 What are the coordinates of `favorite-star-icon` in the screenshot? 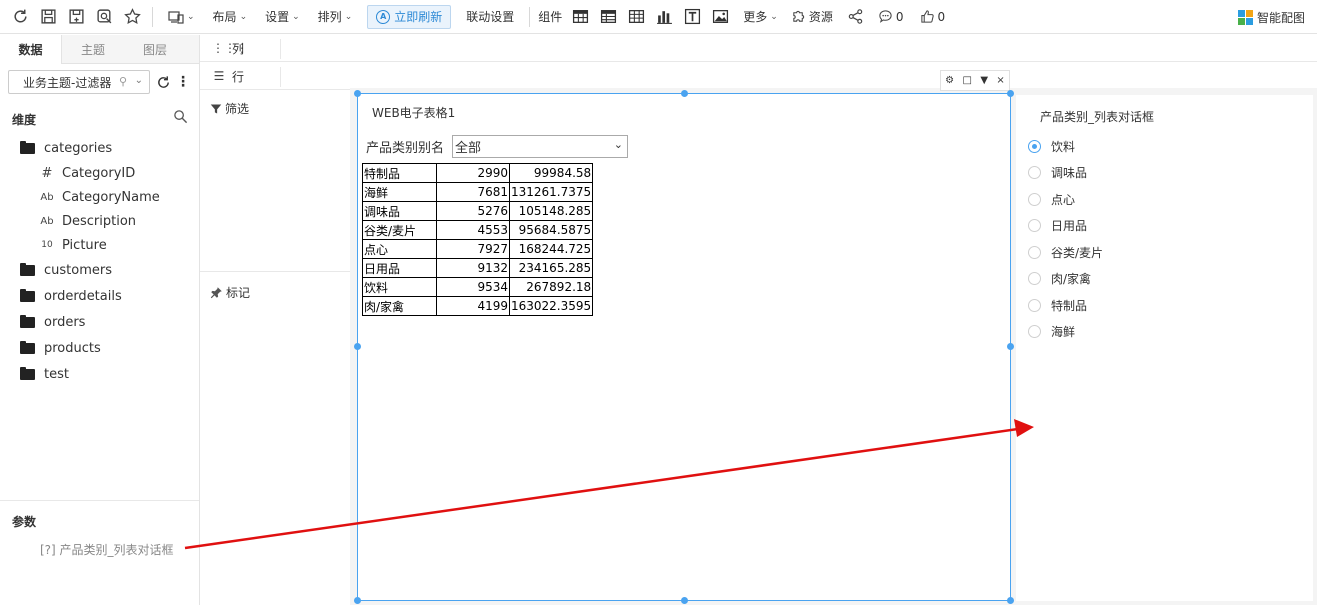 It's located at (132, 17).